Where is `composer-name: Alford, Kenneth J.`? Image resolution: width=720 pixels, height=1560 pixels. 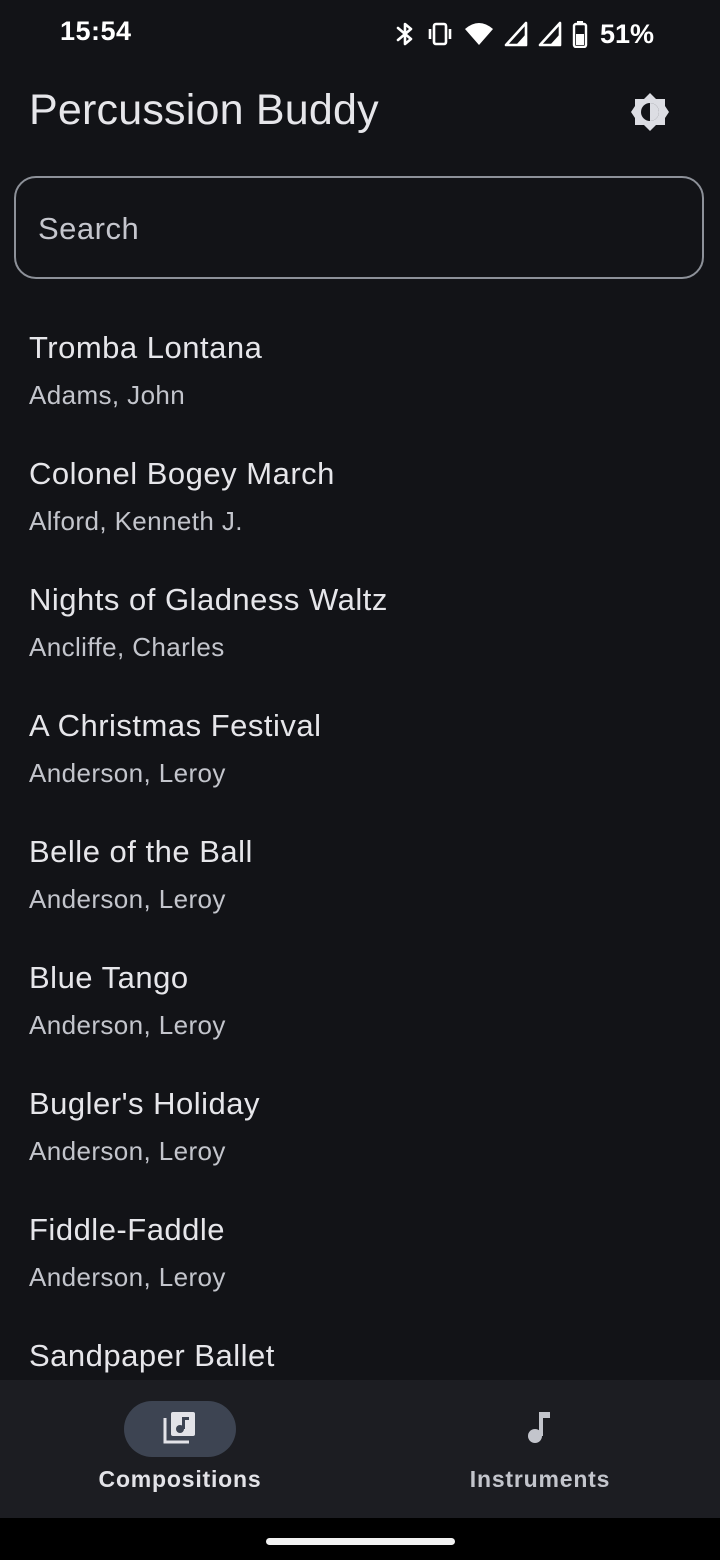 composer-name: Alford, Kenneth J. is located at coordinates (136, 521).